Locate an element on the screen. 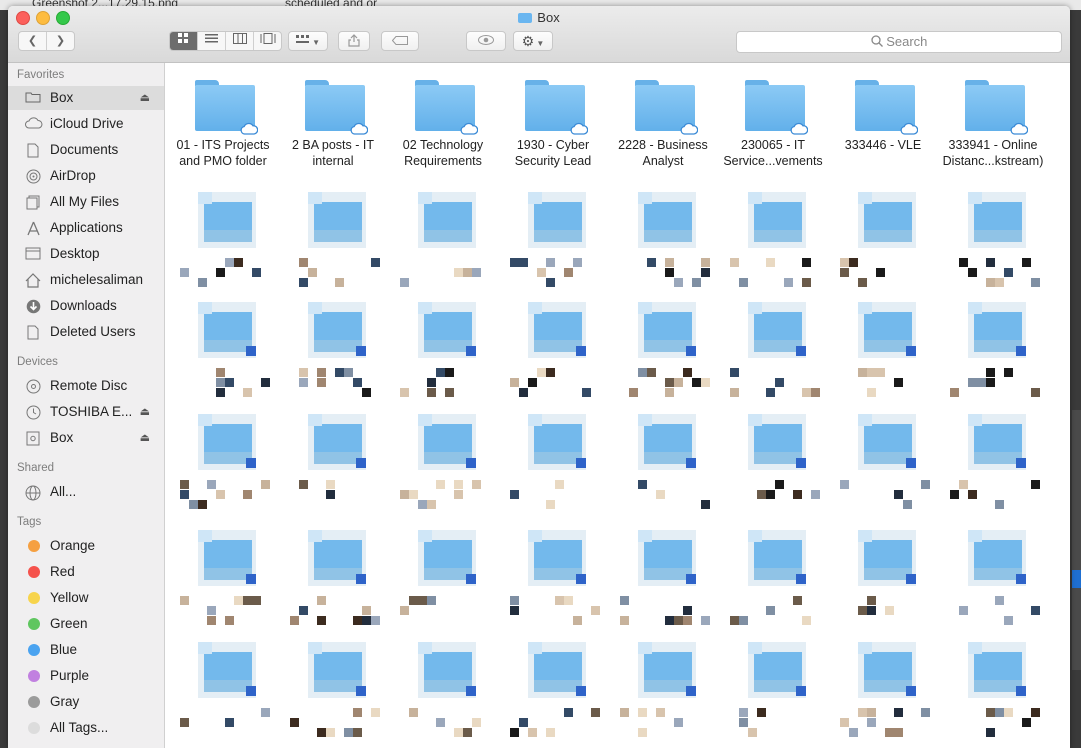  folder-name: 1930 - Cyber Security Lead is located at coordinates (553, 153).